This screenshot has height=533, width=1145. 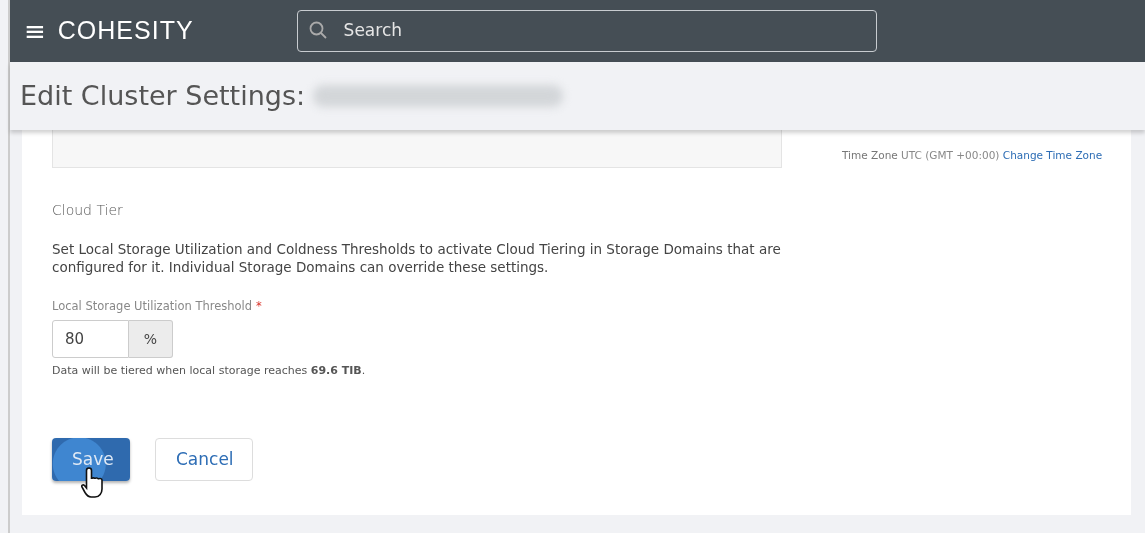 I want to click on search-icon, so click(x=317, y=30).